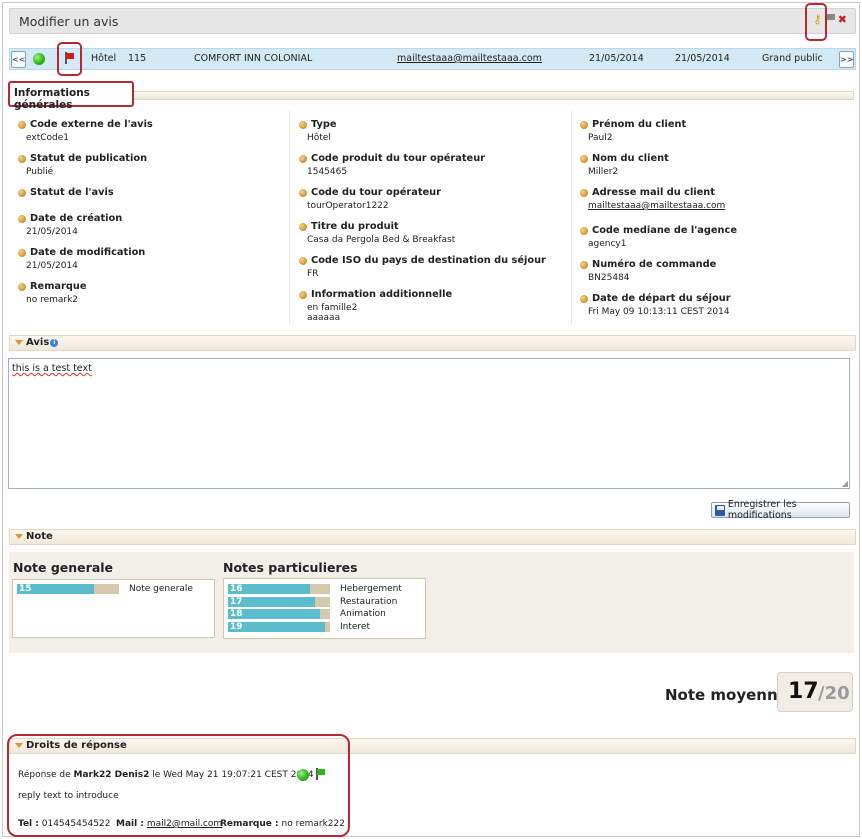  What do you see at coordinates (148, 165) in the screenshot?
I see `field-statut-publication: Statut de publication Publié` at bounding box center [148, 165].